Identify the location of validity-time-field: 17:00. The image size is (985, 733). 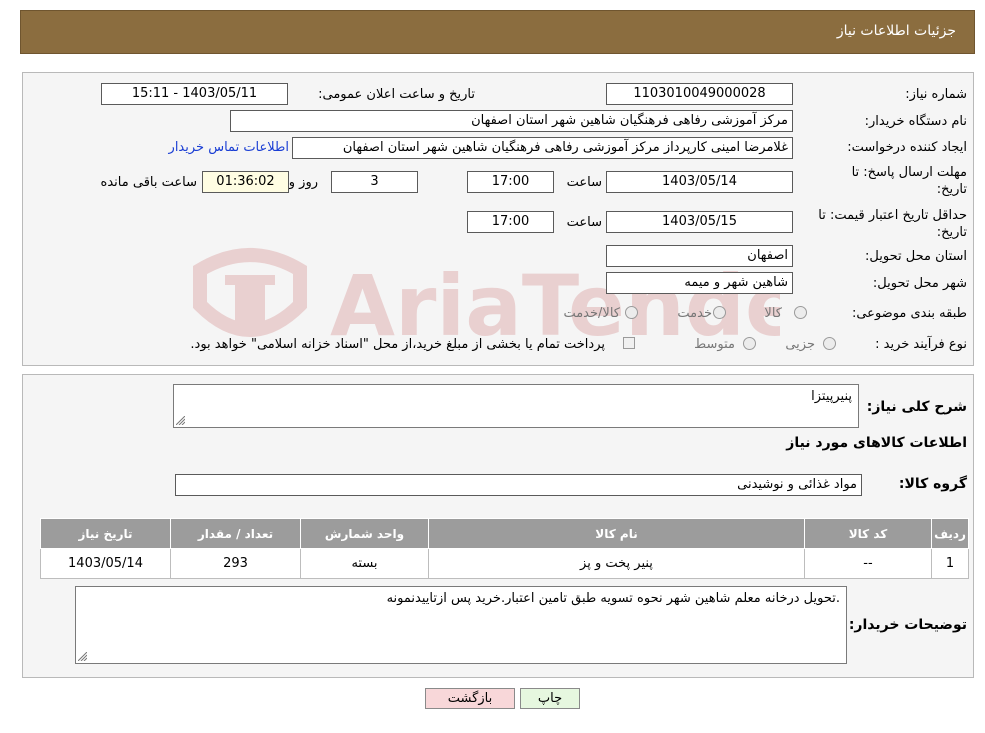
(510, 222).